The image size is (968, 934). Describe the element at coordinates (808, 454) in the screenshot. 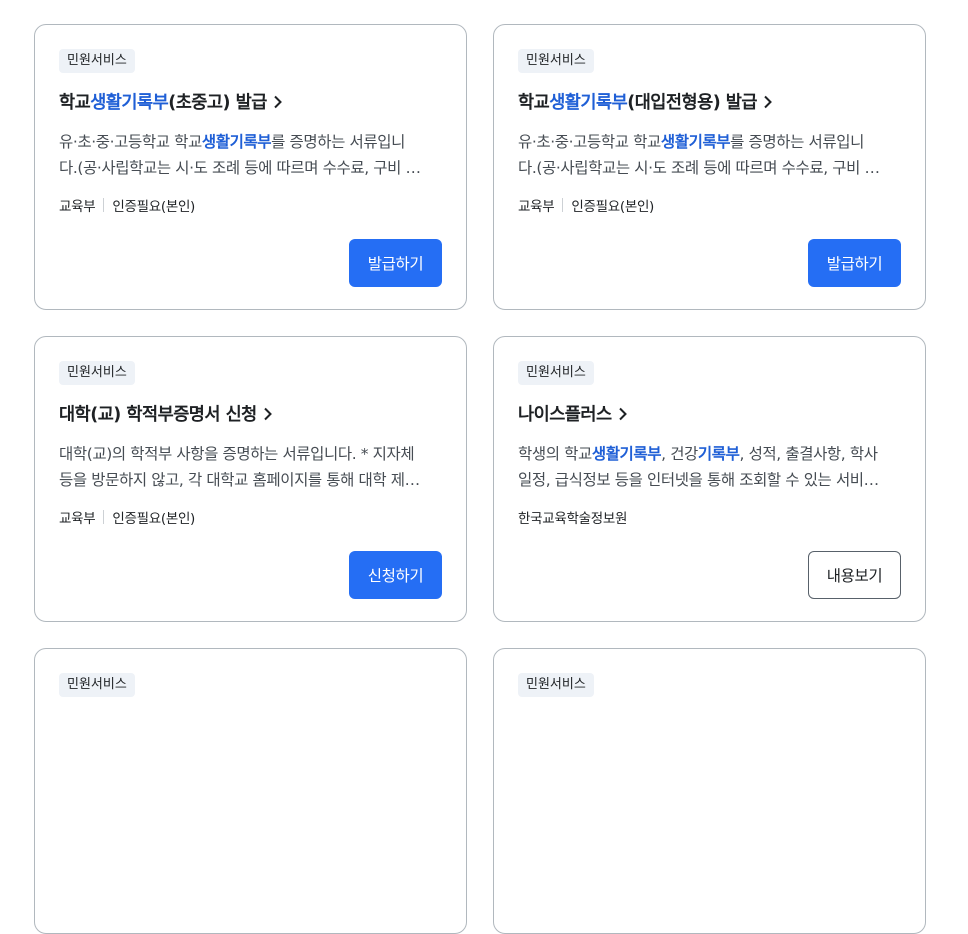

I see `desc-text: , 성적, 출결사항, 학사` at that location.